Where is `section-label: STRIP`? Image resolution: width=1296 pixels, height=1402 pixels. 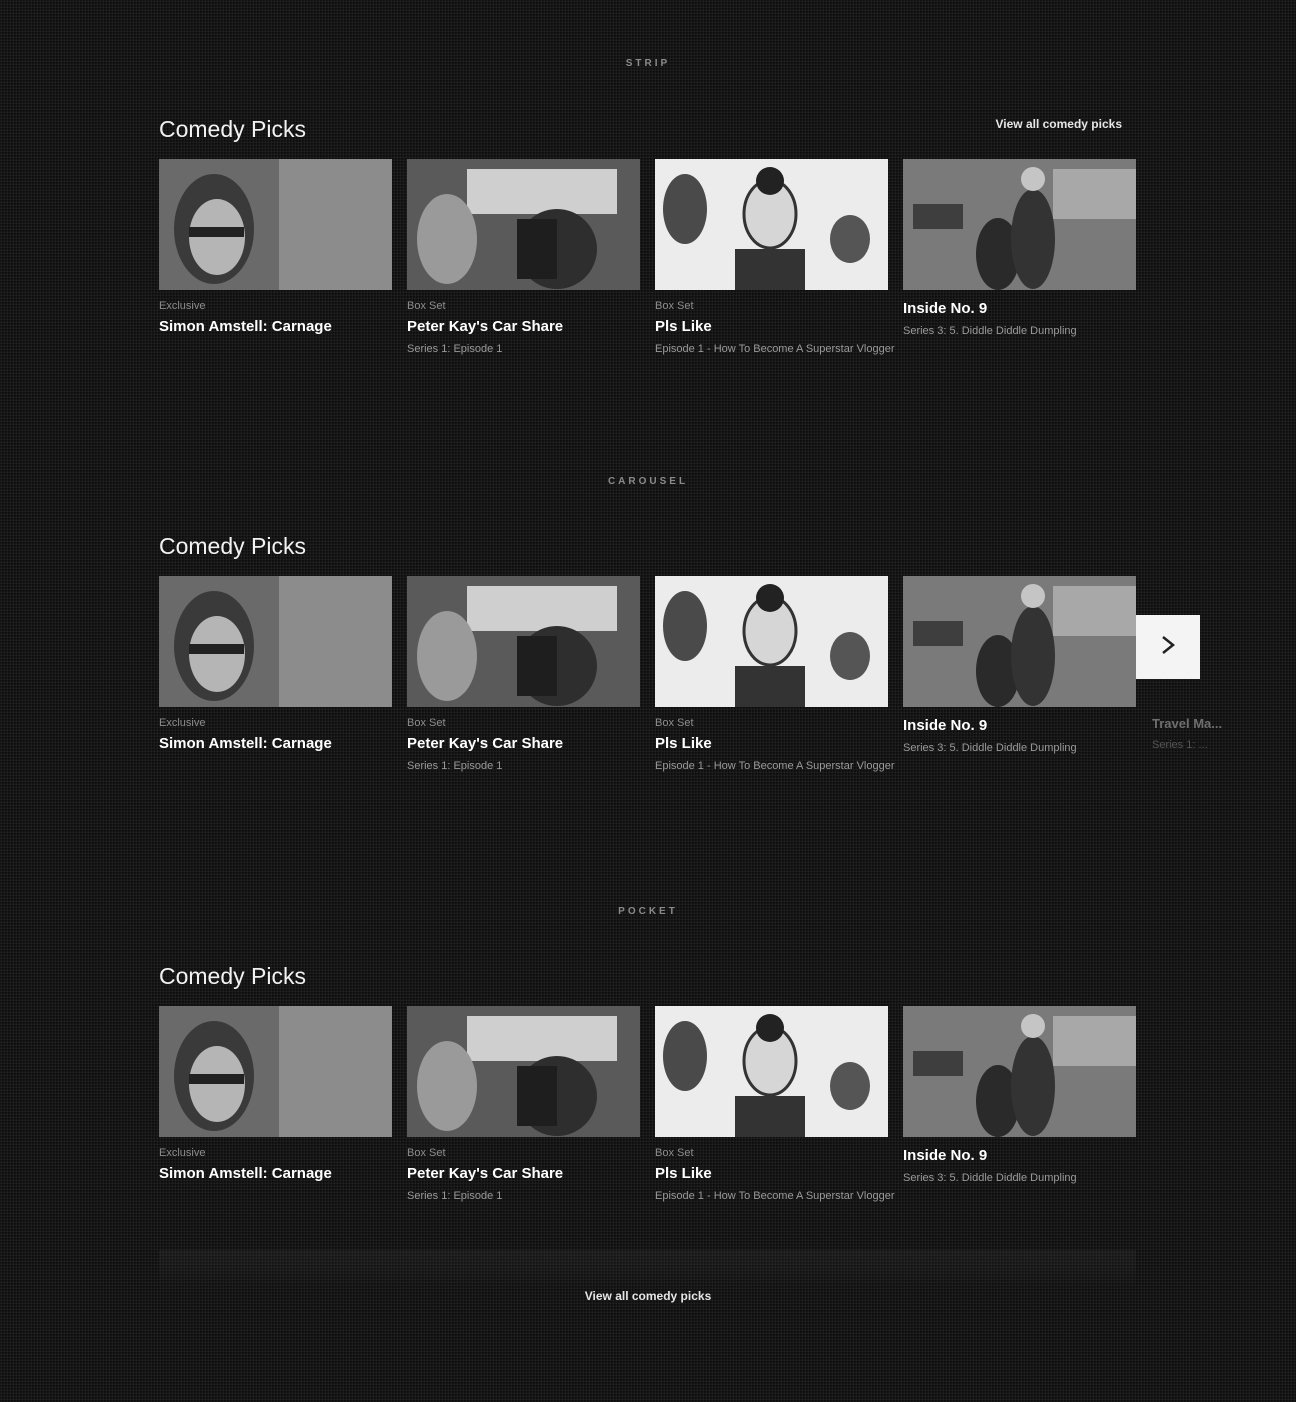 section-label: STRIP is located at coordinates (648, 63).